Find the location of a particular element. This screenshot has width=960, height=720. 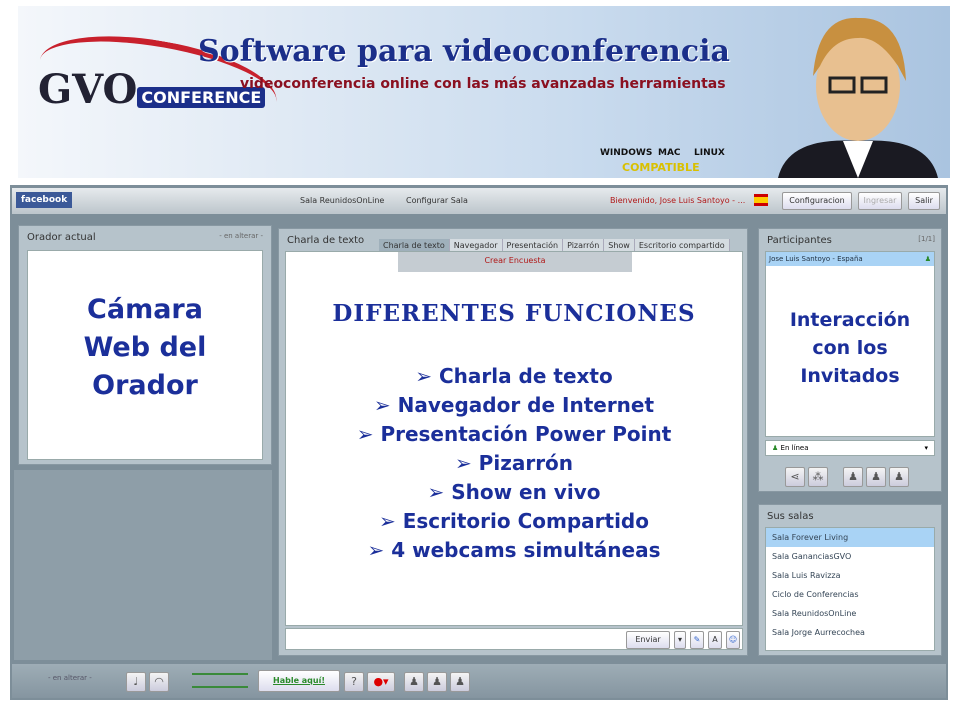

group-icon: ⁂ is located at coordinates (818, 477).